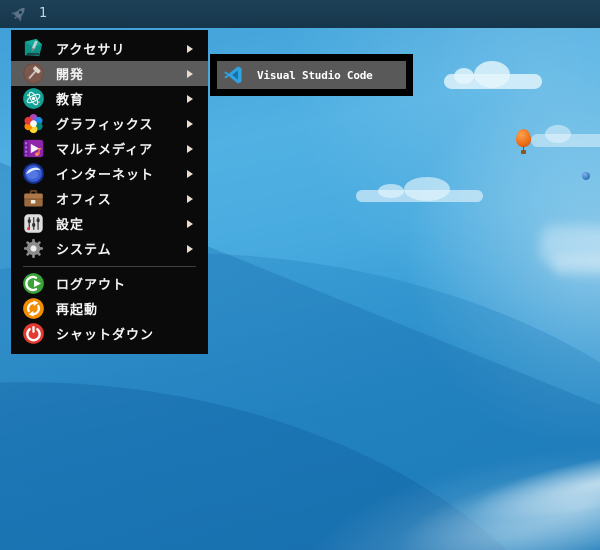 The image size is (600, 550). Describe the element at coordinates (70, 75) in the screenshot. I see `menu-item-label: 開発` at that location.